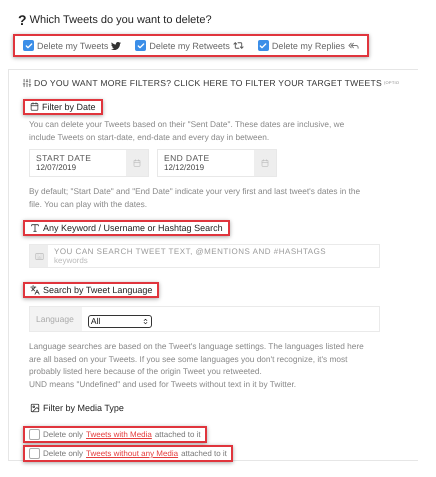  Describe the element at coordinates (35, 408) in the screenshot. I see `image-icon` at that location.